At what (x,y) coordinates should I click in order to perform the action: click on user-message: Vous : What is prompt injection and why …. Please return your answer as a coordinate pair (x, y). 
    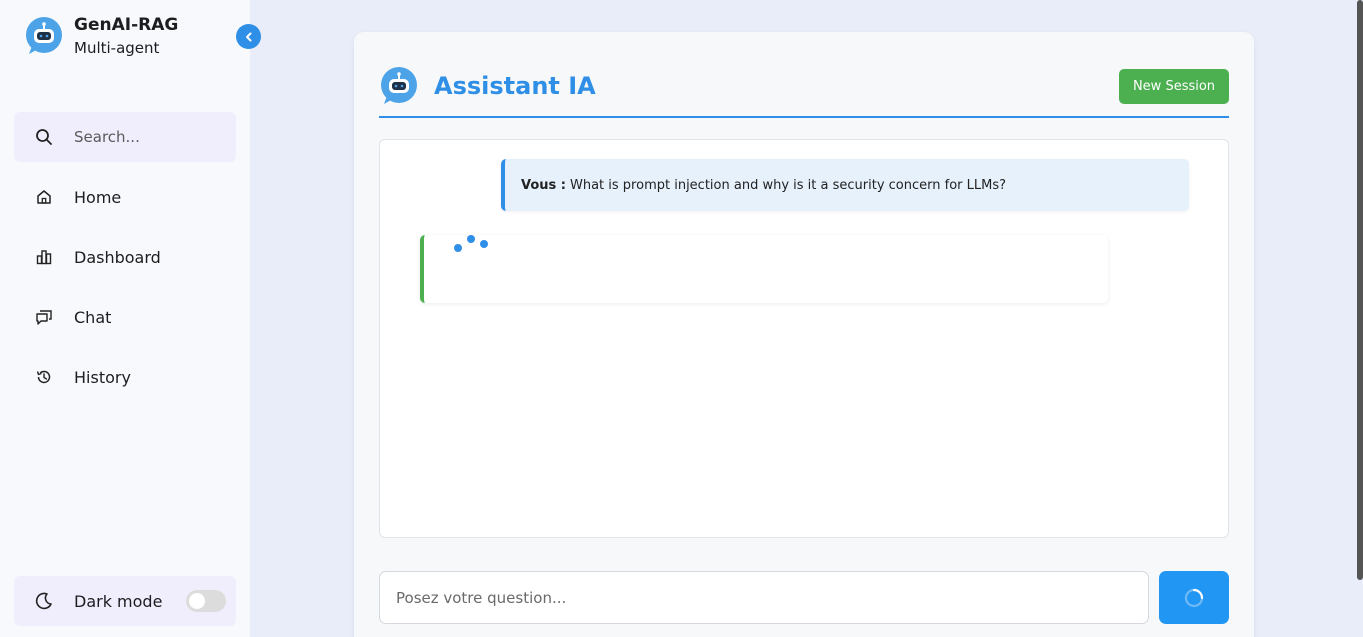
    Looking at the image, I should click on (845, 185).